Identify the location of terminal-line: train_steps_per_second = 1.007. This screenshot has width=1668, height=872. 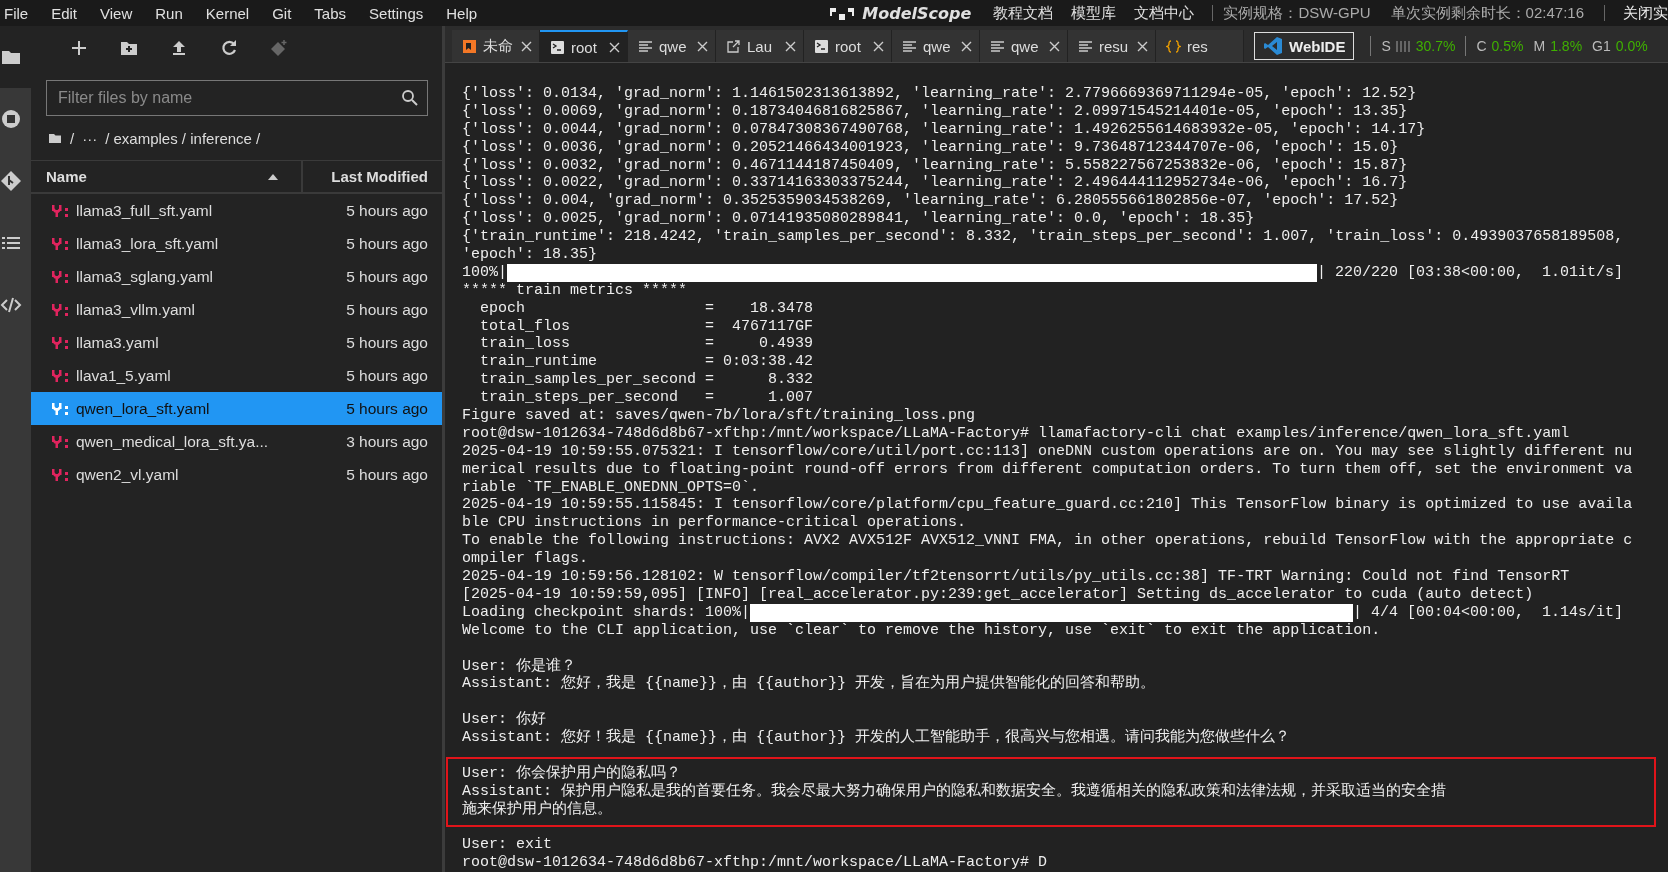
(647, 398).